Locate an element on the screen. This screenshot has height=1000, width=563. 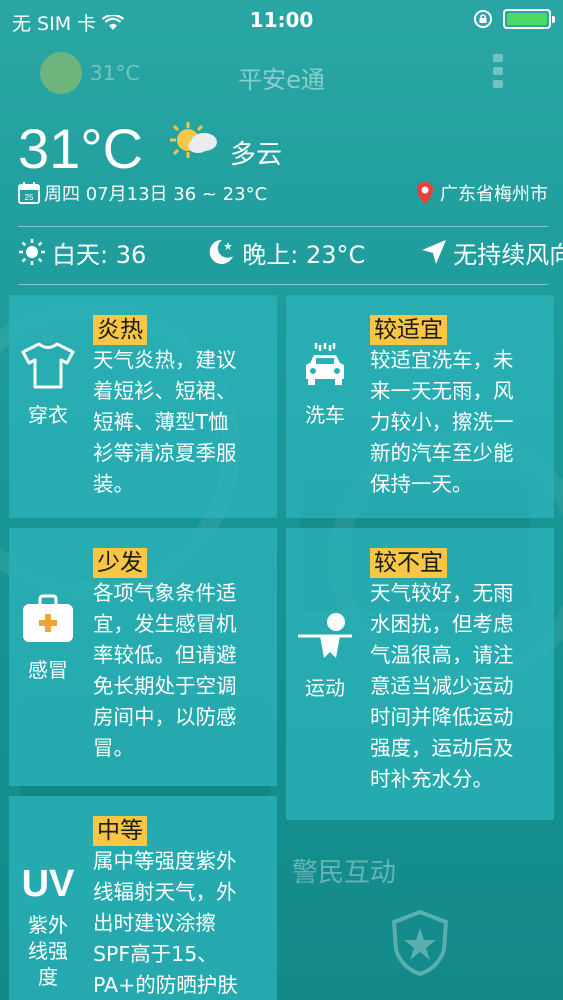
card-level: 较适宜 is located at coordinates (408, 330).